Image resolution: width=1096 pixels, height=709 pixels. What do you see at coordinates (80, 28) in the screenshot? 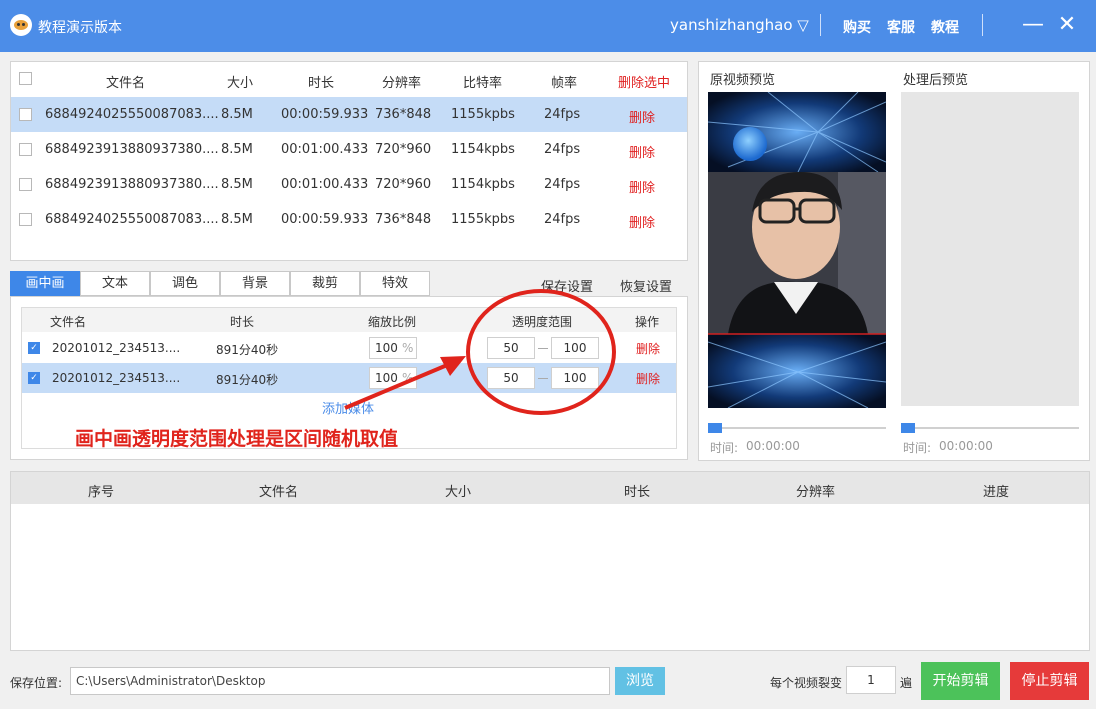
I see `app-title: 教程演示版本` at bounding box center [80, 28].